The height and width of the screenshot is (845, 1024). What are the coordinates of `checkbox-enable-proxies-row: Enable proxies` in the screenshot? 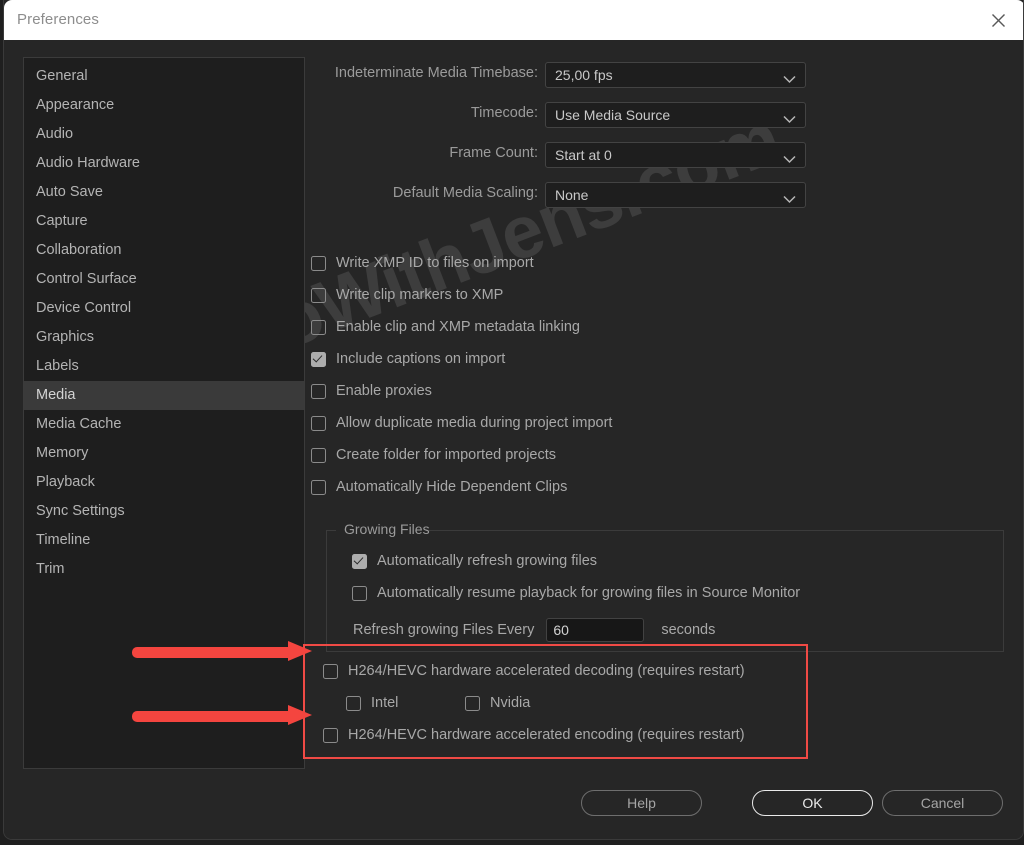 It's located at (371, 391).